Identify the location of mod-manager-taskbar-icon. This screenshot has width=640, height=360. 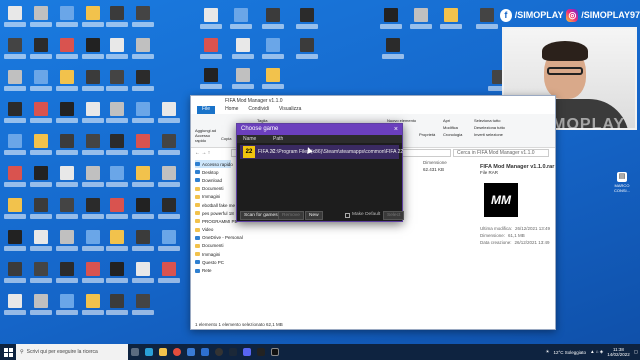
(275, 352).